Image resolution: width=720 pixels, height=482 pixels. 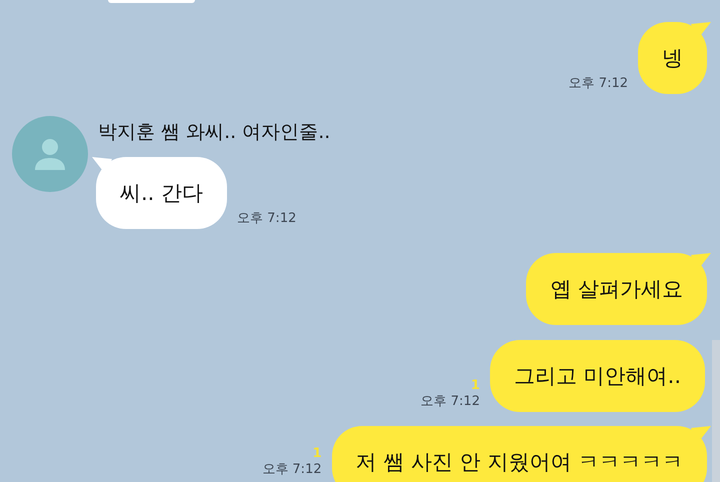 I want to click on message-bubble: 저 쌤 사진 안 지웠어여 ㅋㅋㅋㅋㅋ, so click(x=519, y=454).